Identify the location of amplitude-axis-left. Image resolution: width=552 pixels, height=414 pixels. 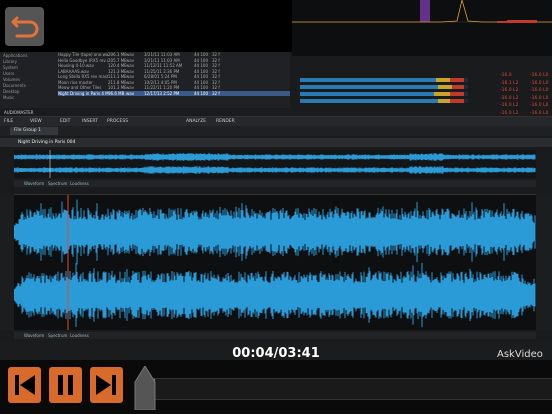
(7, 262).